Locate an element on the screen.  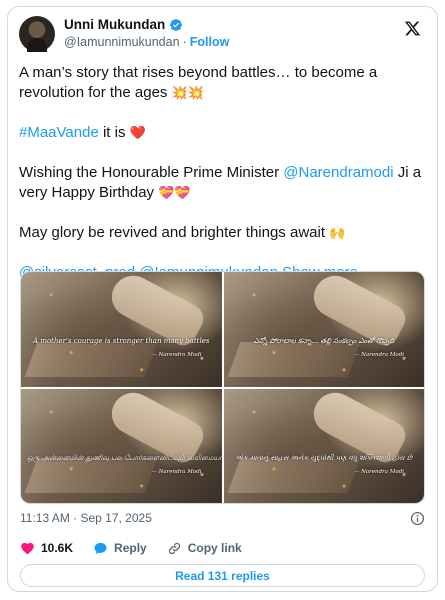
collision-emoji: 💥💥 is located at coordinates (187, 92).